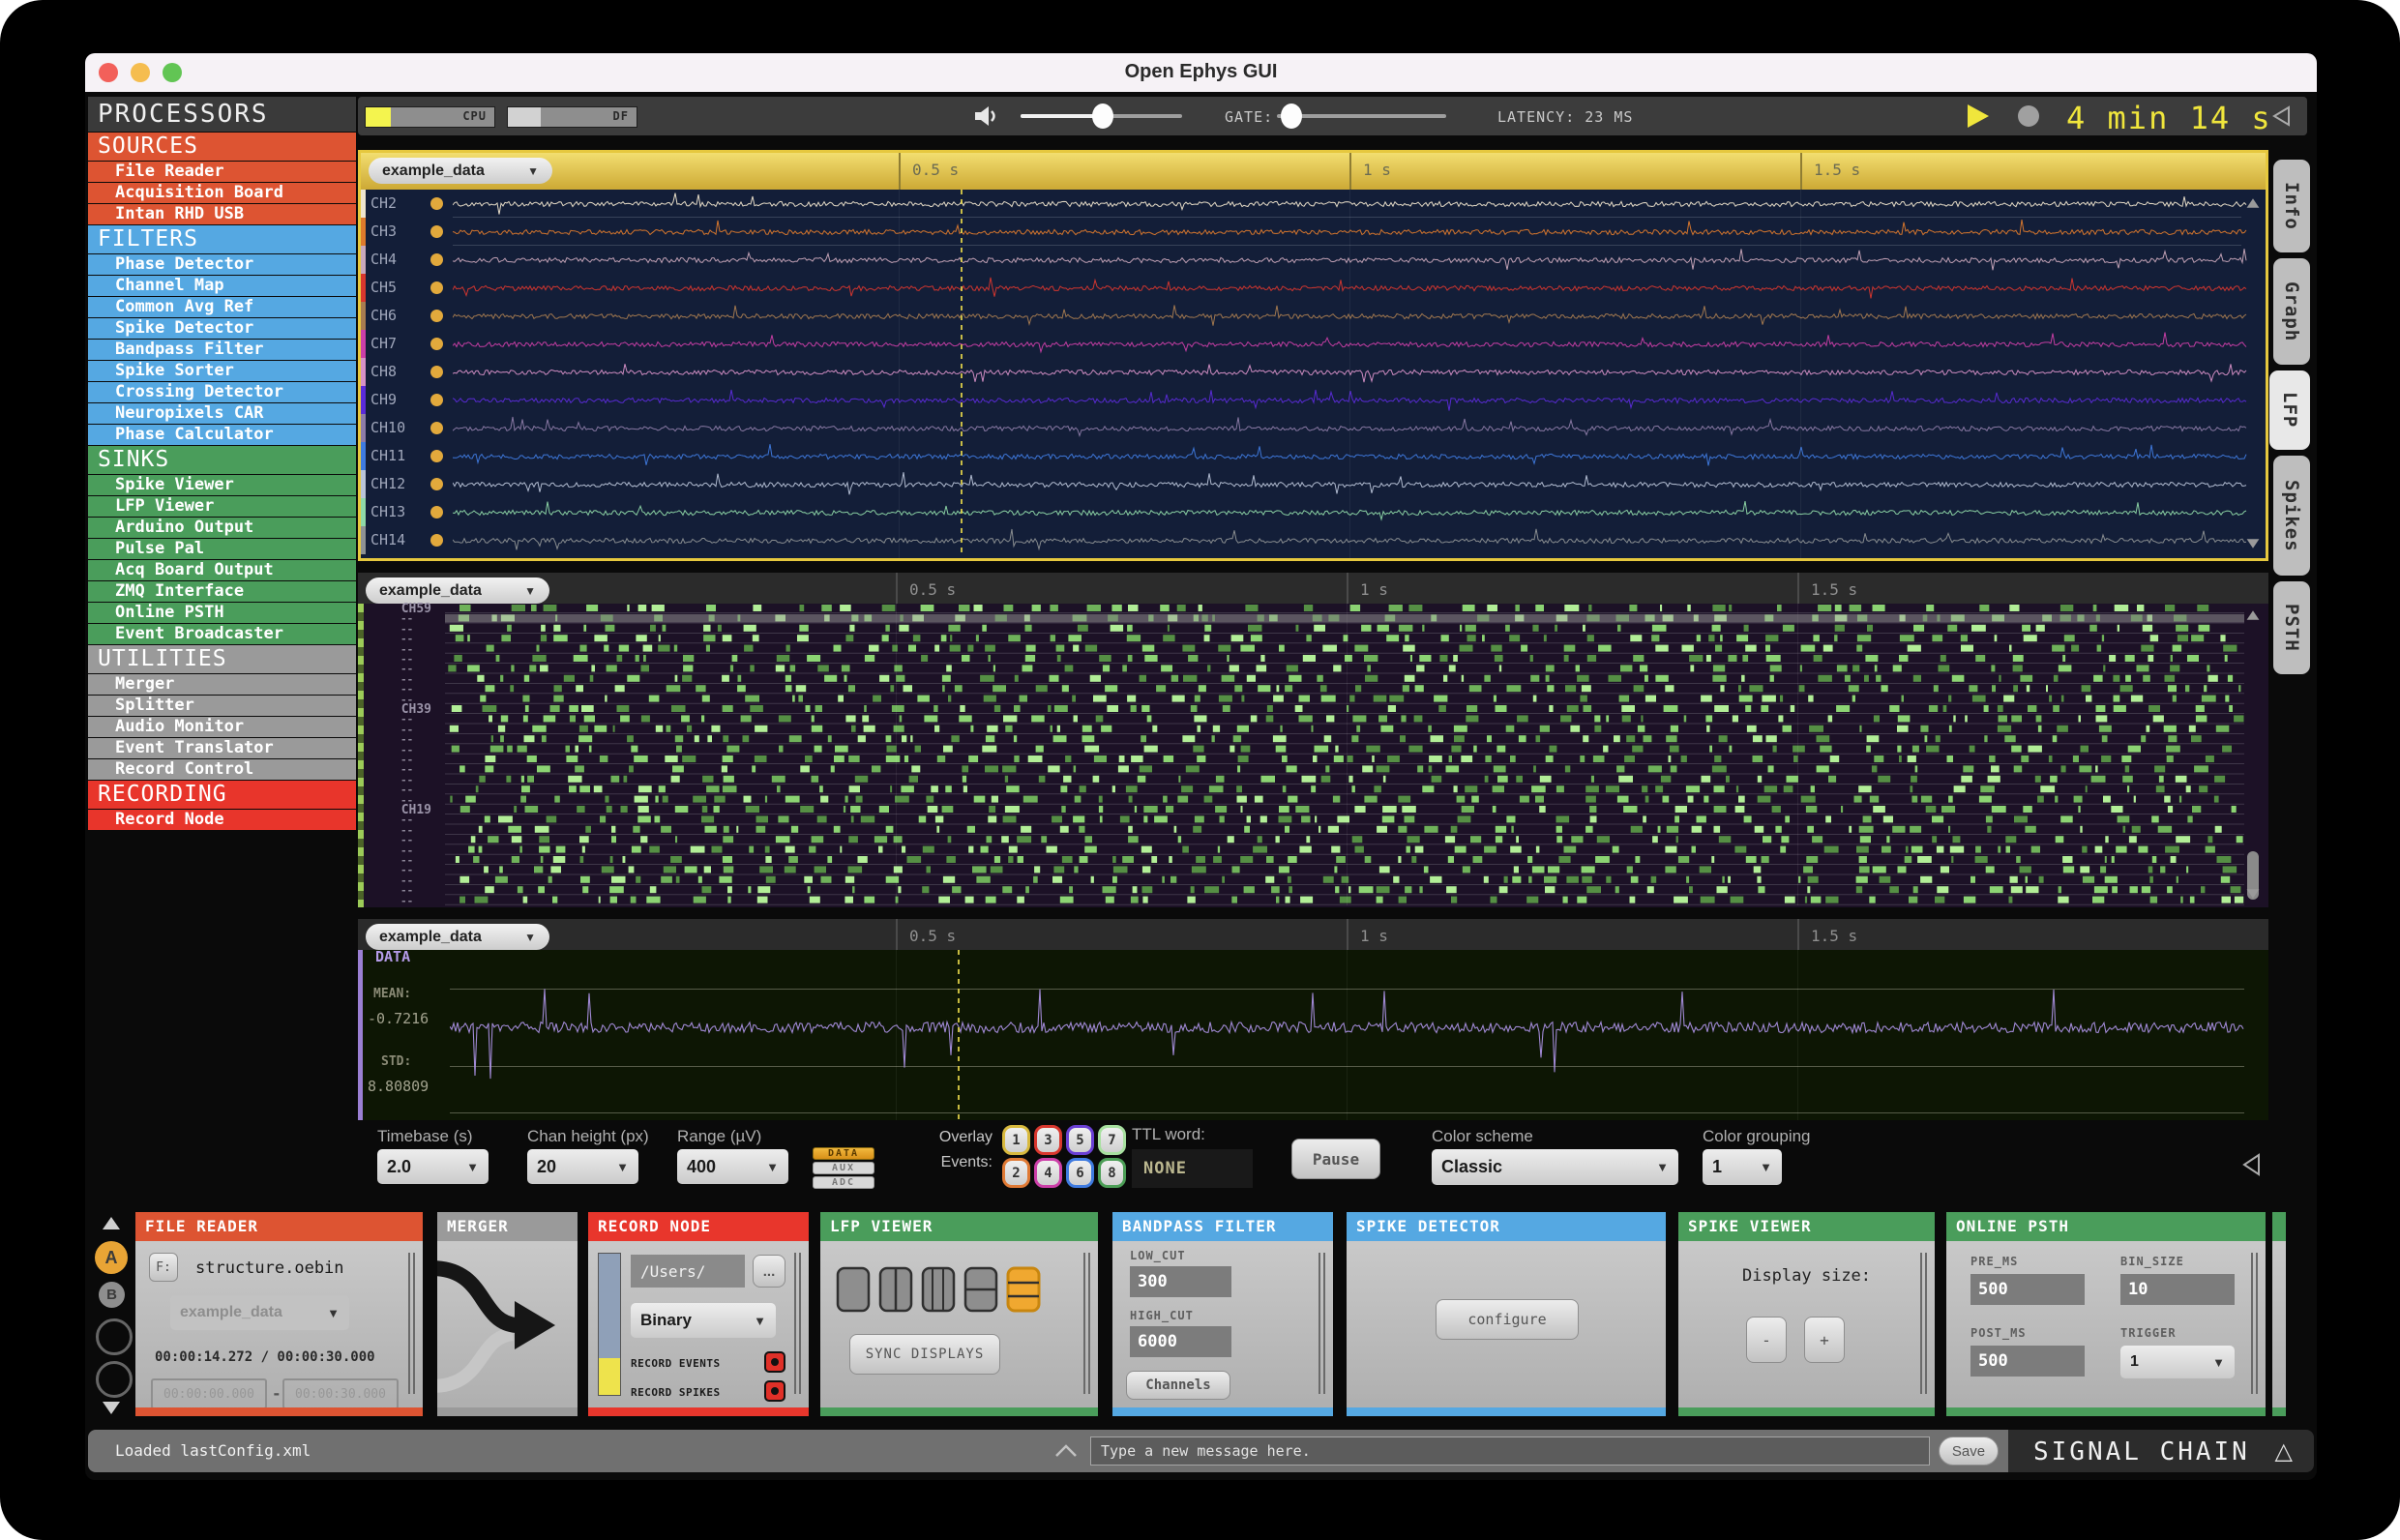 The height and width of the screenshot is (1540, 2400). Describe the element at coordinates (2284, 1451) in the screenshot. I see `collapse-chain-icon: △` at that location.